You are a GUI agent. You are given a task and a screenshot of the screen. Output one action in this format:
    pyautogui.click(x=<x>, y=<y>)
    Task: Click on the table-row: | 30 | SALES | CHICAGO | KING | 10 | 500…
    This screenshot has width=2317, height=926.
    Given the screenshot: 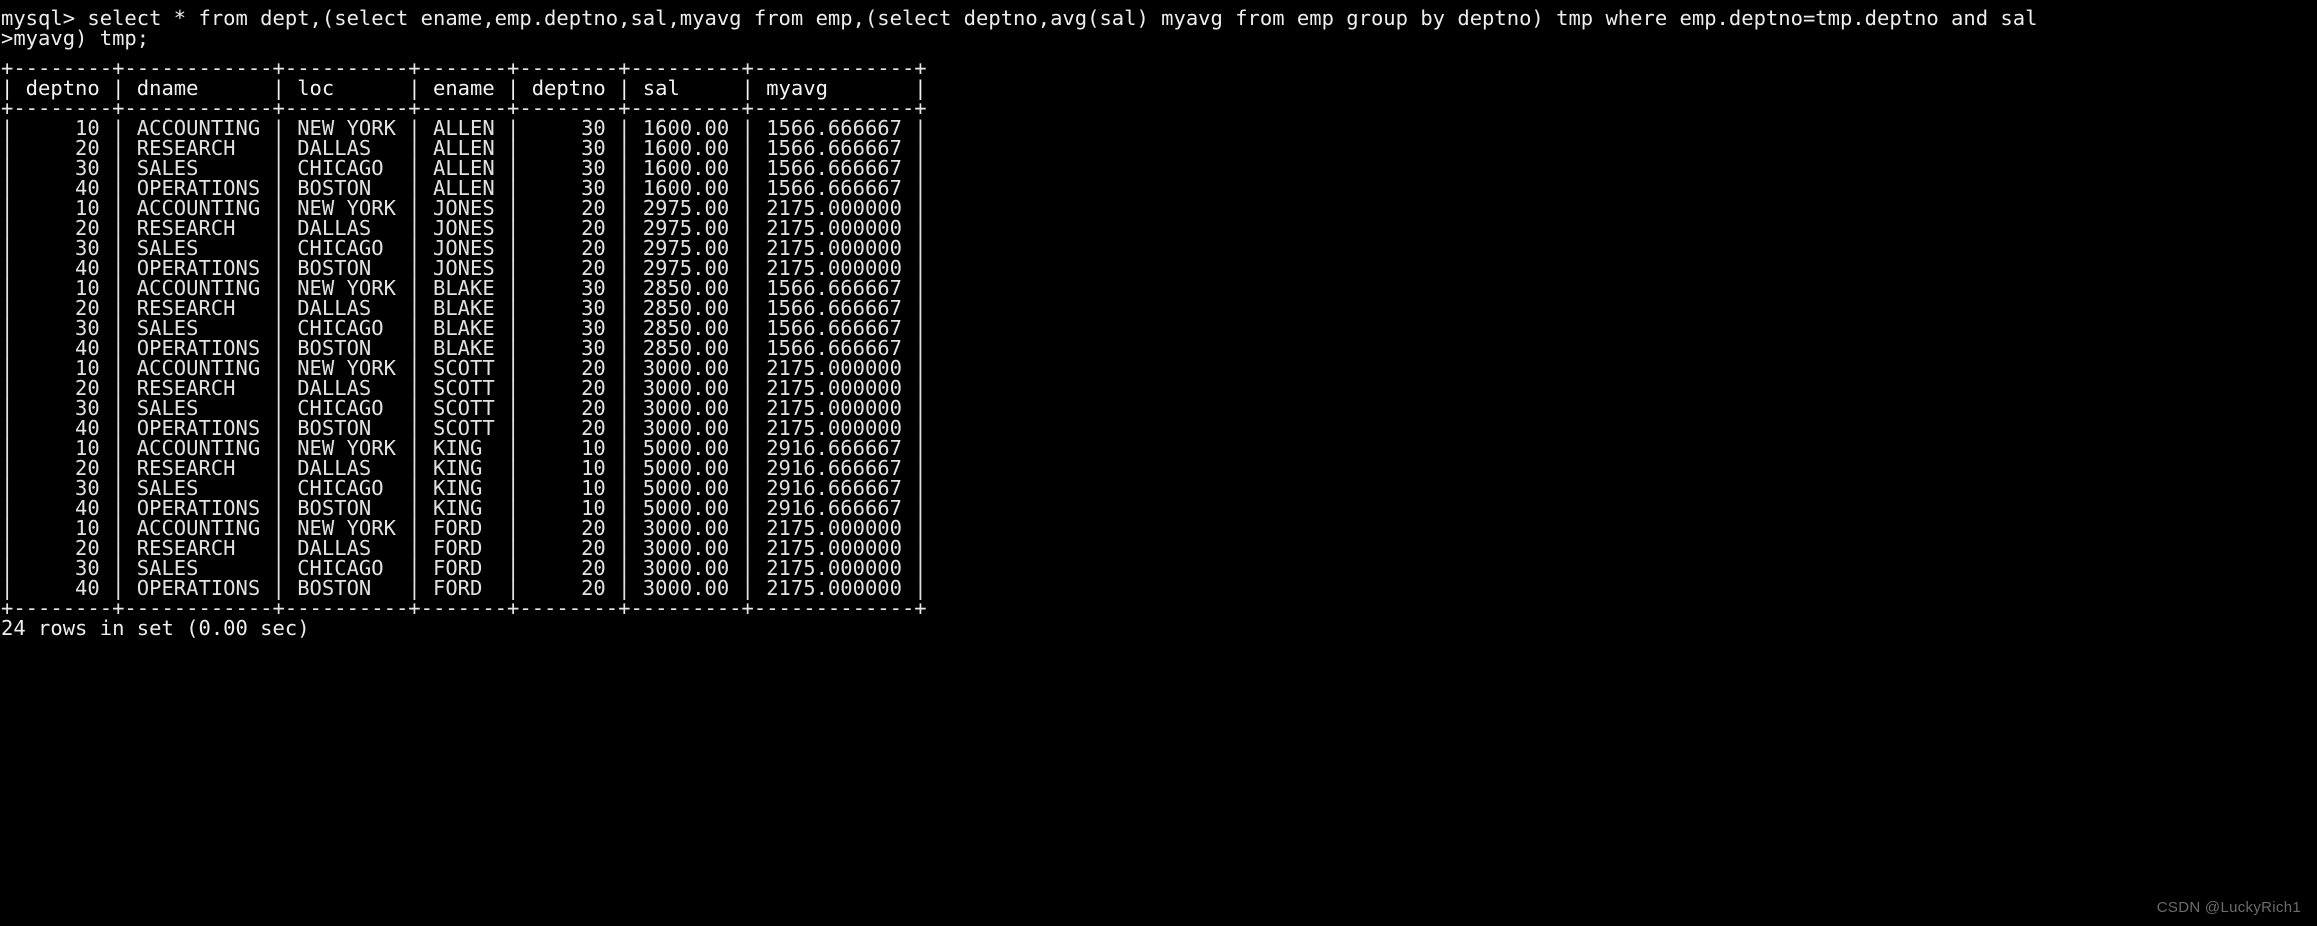 What is the action you would take?
    pyautogui.click(x=464, y=488)
    